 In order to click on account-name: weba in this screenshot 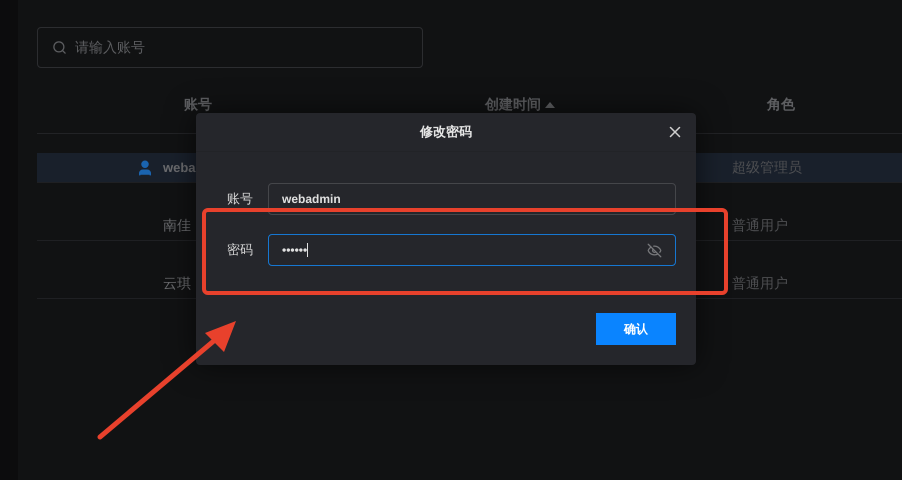, I will do `click(179, 167)`.